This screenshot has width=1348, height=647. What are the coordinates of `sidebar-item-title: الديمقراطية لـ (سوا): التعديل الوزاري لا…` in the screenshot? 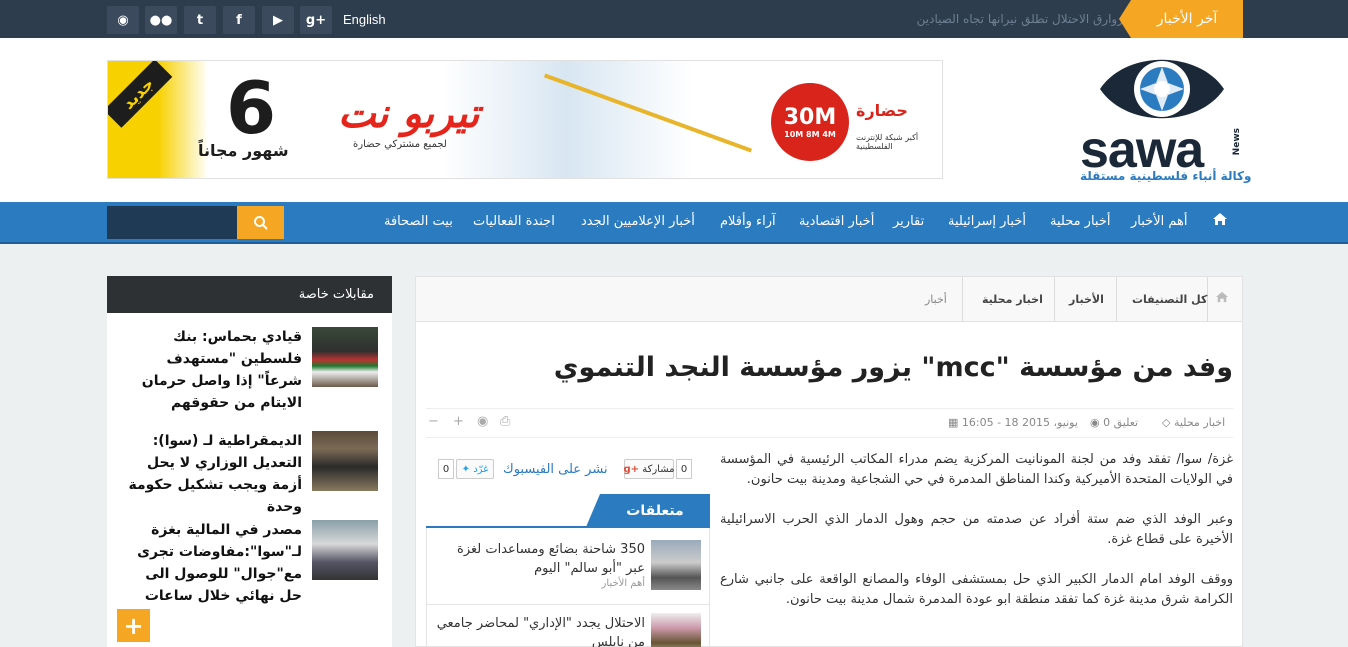 It's located at (212, 474).